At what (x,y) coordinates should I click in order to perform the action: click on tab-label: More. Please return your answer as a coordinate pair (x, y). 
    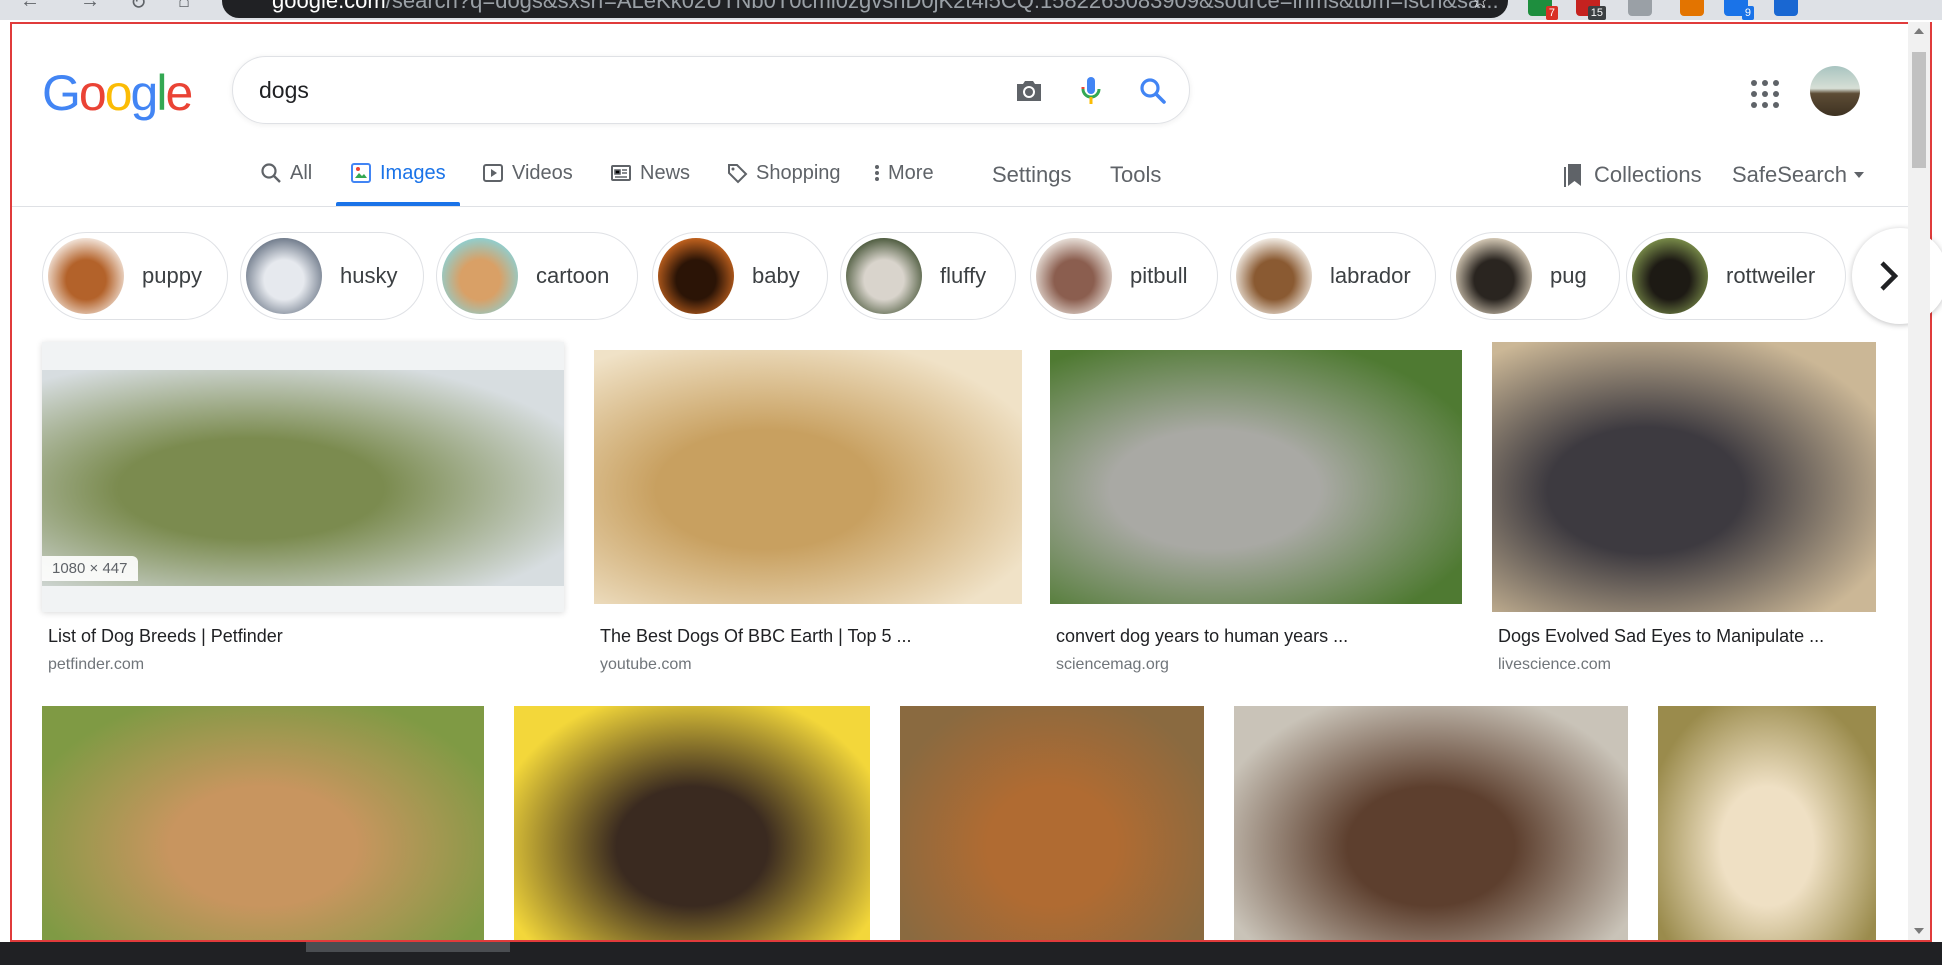
    Looking at the image, I should click on (911, 173).